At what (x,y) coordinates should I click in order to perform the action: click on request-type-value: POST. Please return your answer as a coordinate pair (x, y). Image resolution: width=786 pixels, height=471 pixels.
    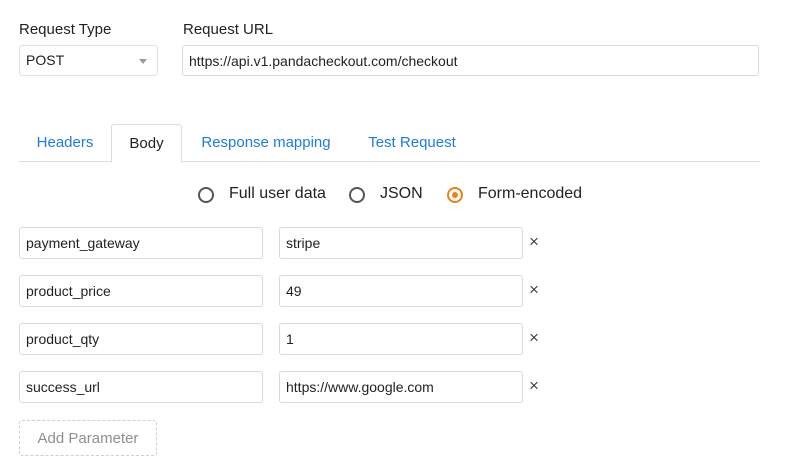
    Looking at the image, I should click on (45, 60).